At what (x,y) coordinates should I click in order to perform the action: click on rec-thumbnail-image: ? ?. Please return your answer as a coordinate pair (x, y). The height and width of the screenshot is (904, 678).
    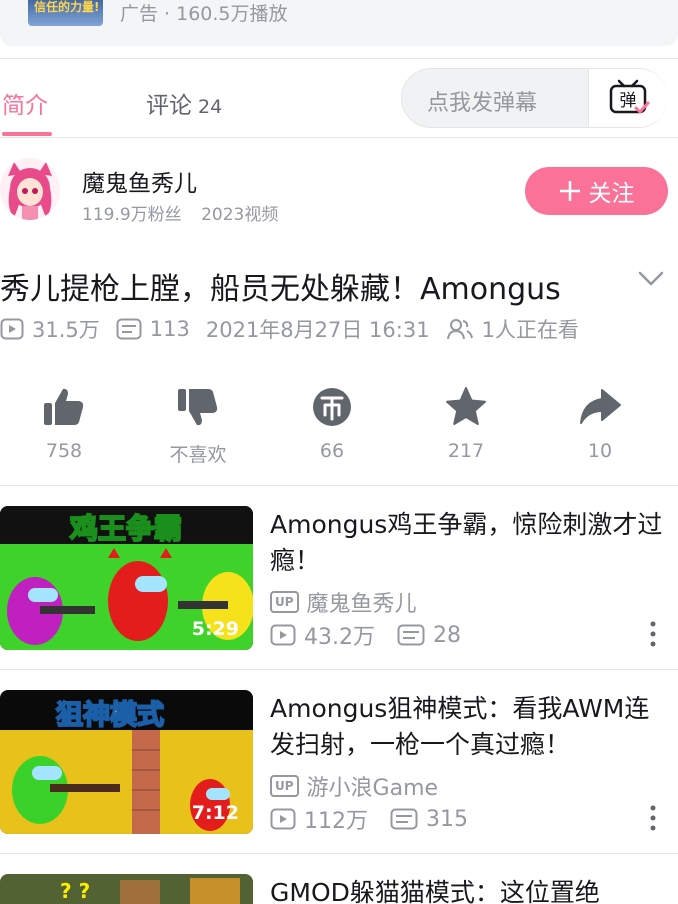
    Looking at the image, I should click on (126, 889).